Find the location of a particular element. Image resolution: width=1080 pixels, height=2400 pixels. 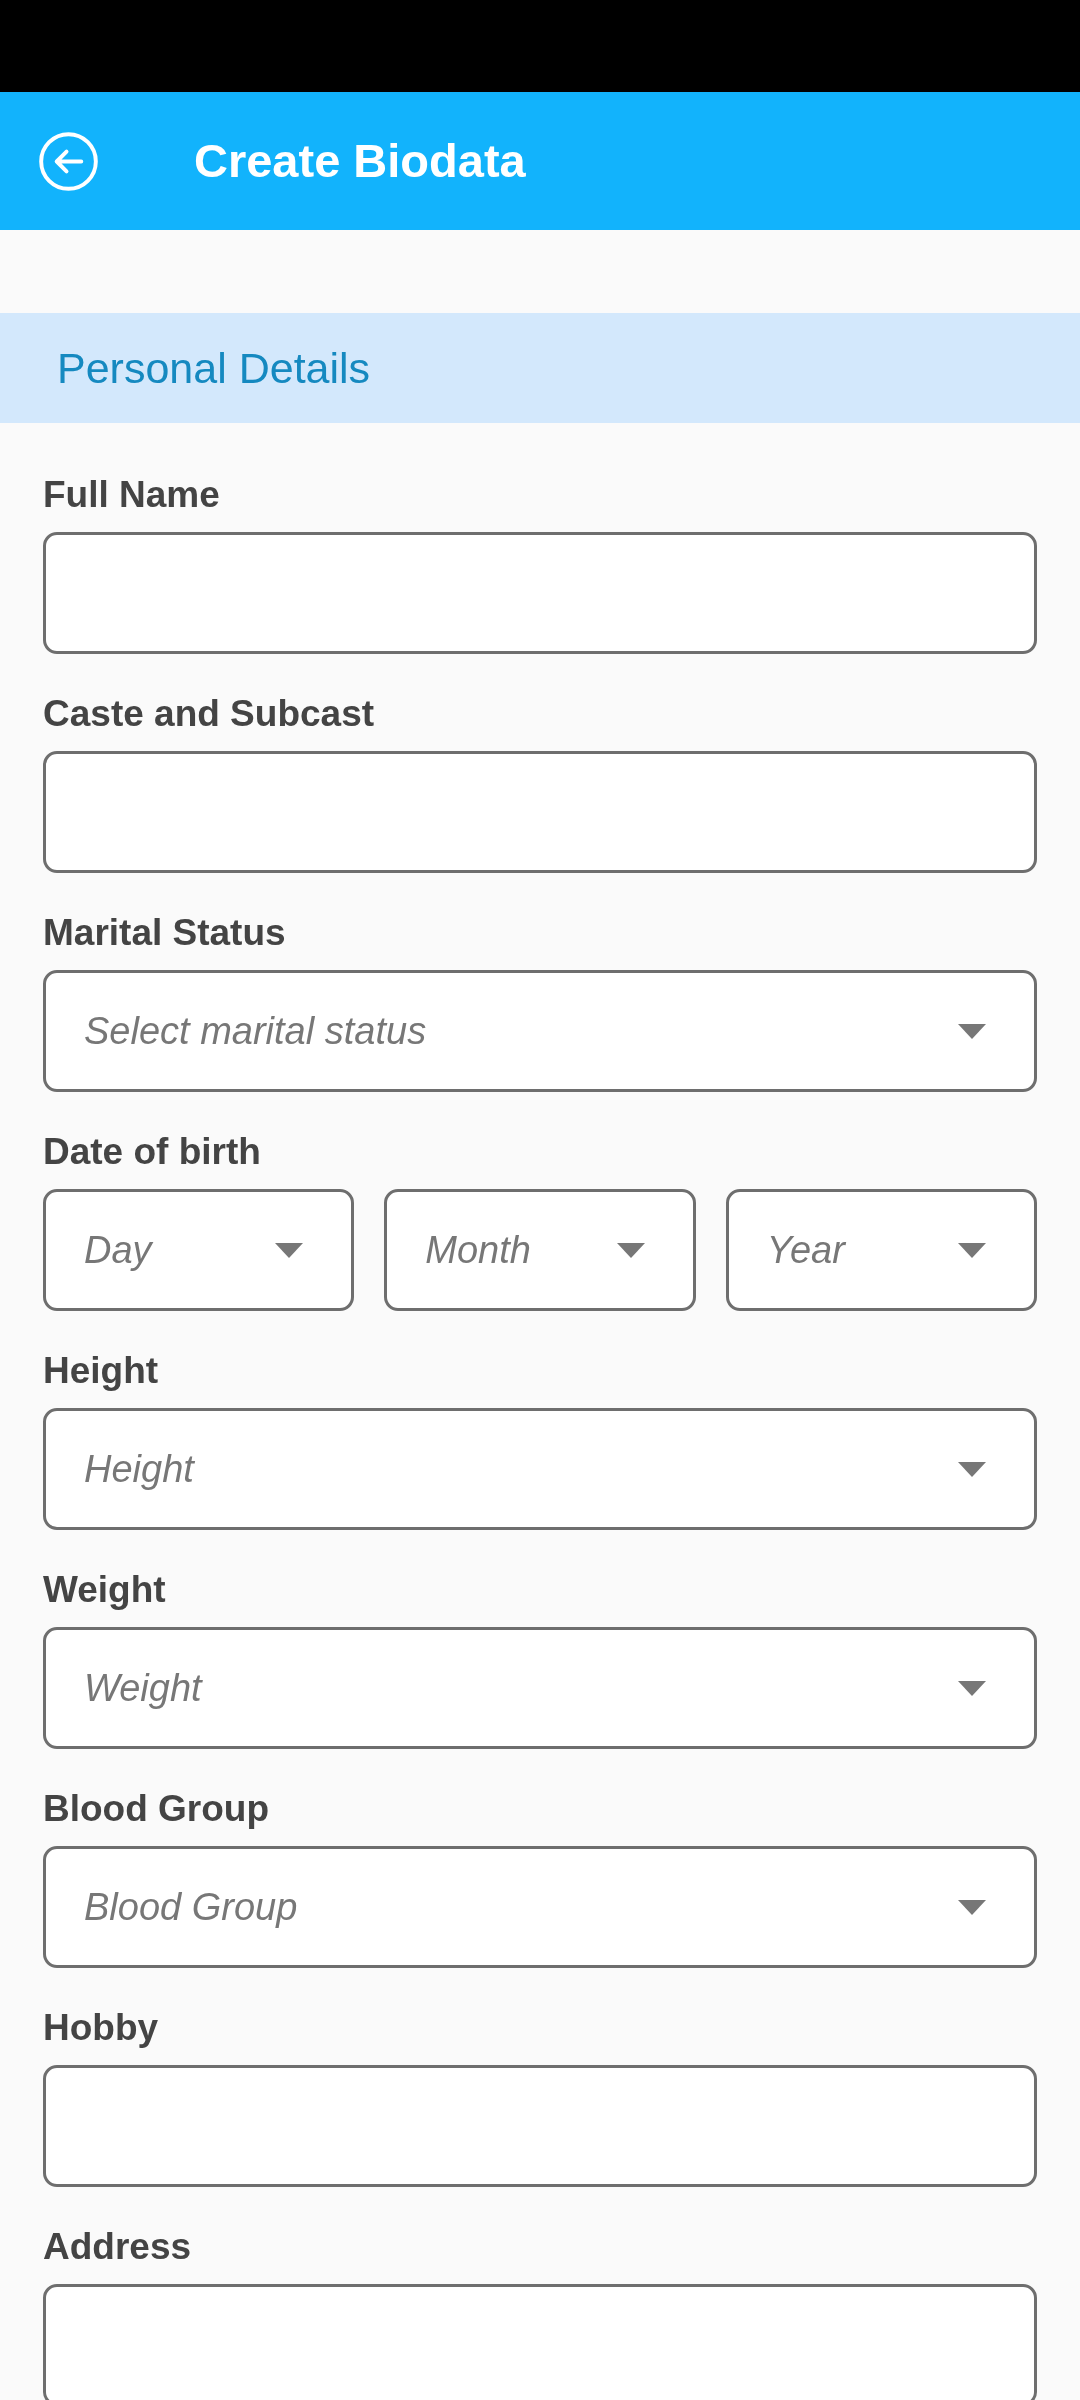

app-bar-title: Create Biodata is located at coordinates (360, 161).